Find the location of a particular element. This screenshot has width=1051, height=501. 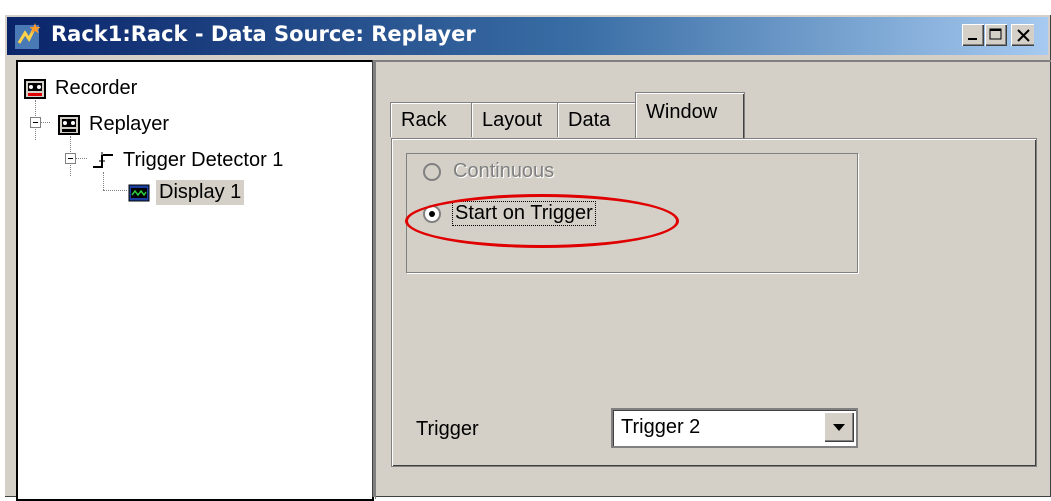

maximize-button is located at coordinates (996, 35).